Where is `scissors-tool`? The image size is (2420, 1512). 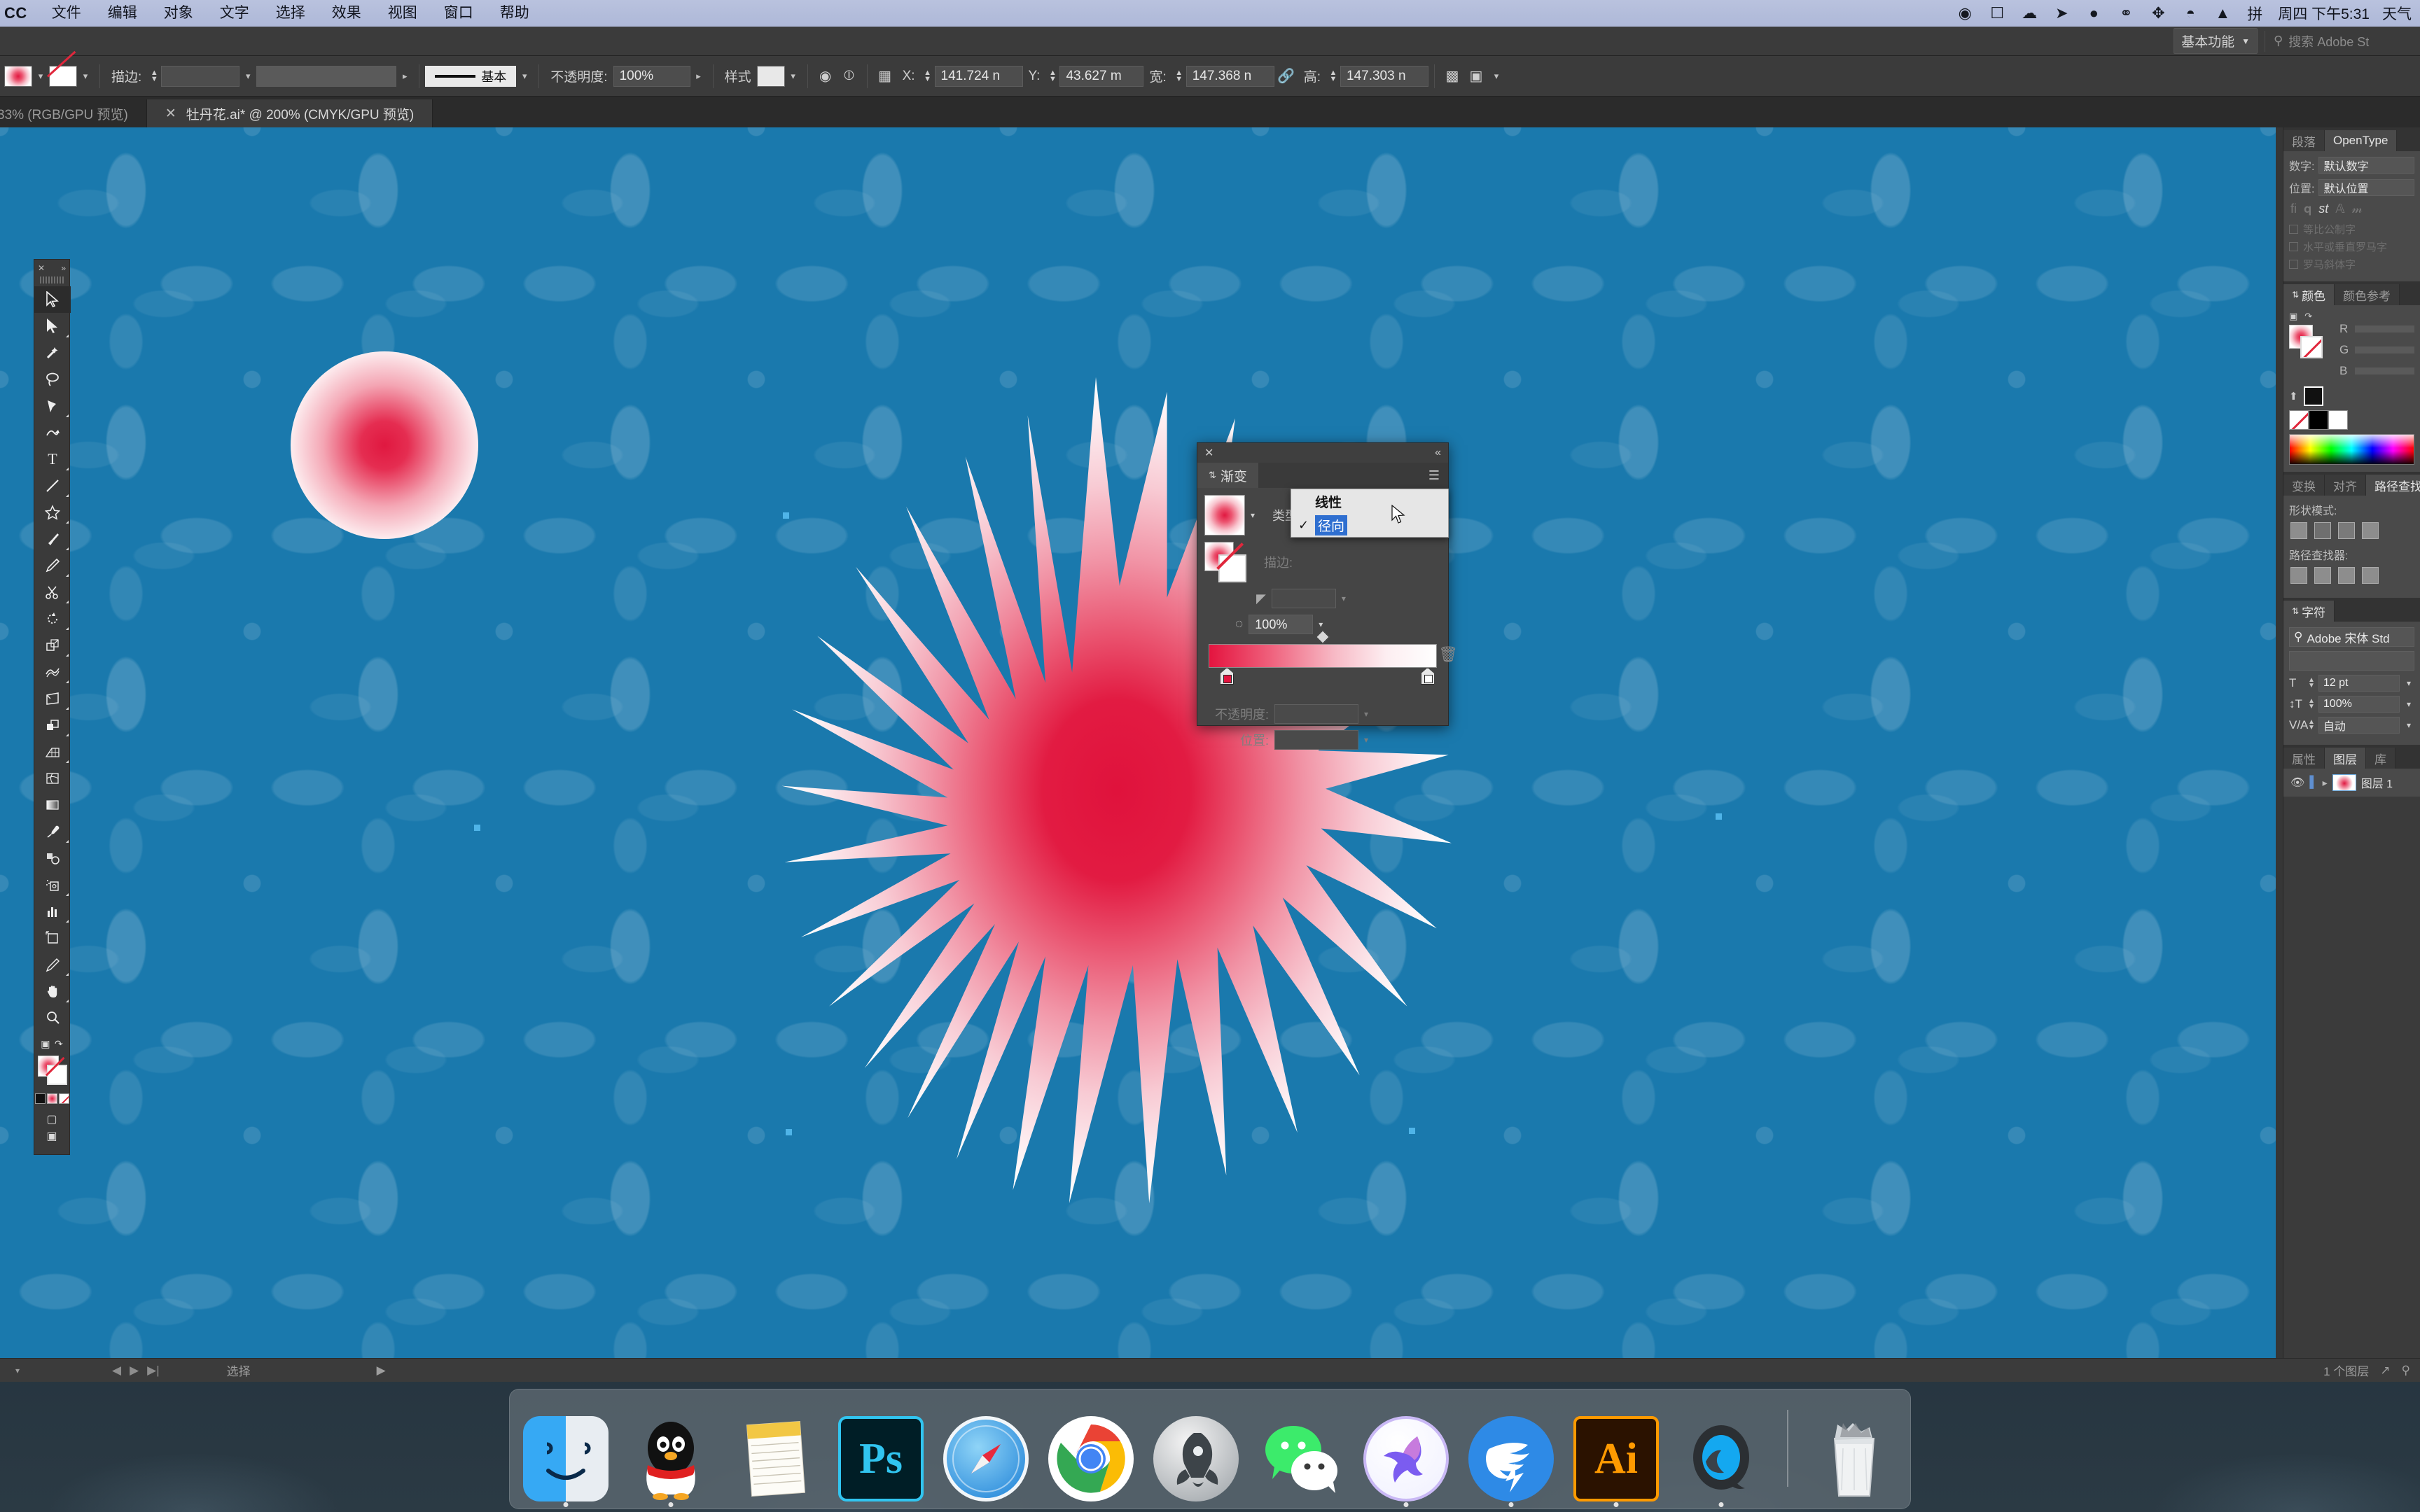 scissors-tool is located at coordinates (52, 592).